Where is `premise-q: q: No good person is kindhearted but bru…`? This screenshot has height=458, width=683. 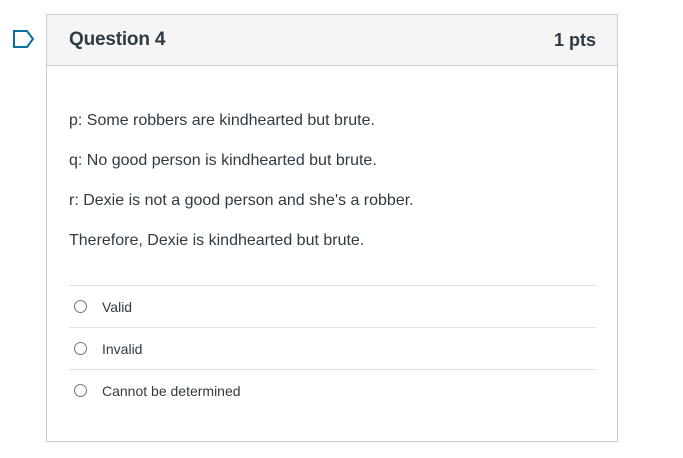
premise-q: q: No good person is kindhearted but bru… is located at coordinates (223, 160).